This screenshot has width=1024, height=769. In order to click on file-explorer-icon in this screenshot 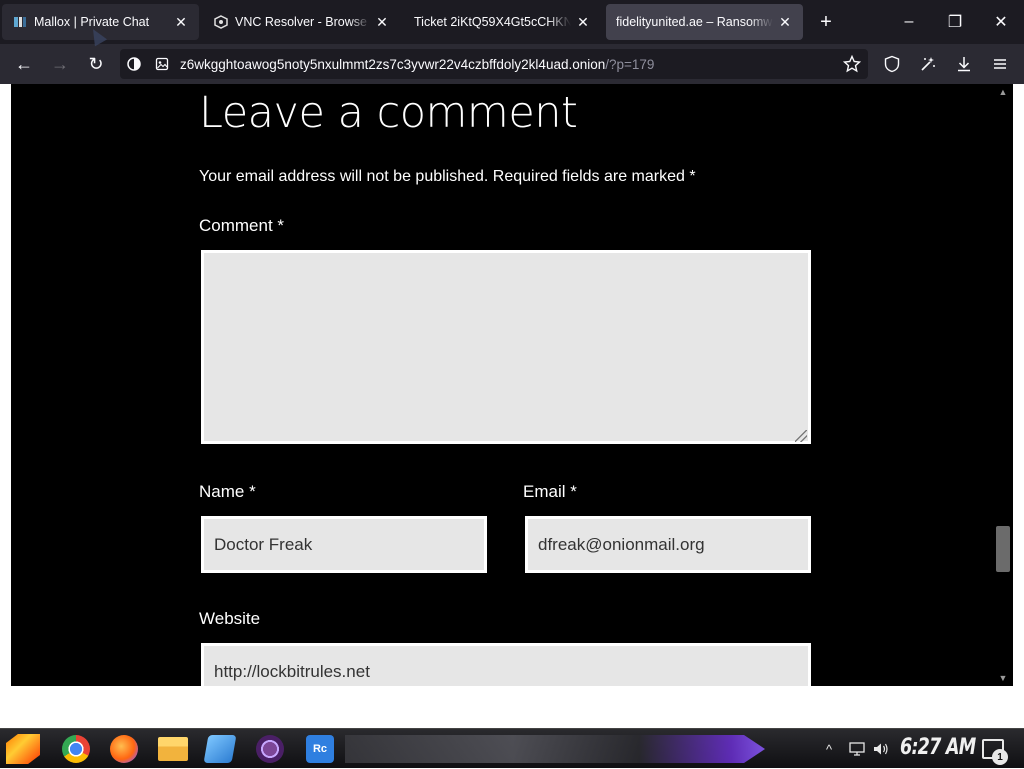, I will do `click(173, 749)`.